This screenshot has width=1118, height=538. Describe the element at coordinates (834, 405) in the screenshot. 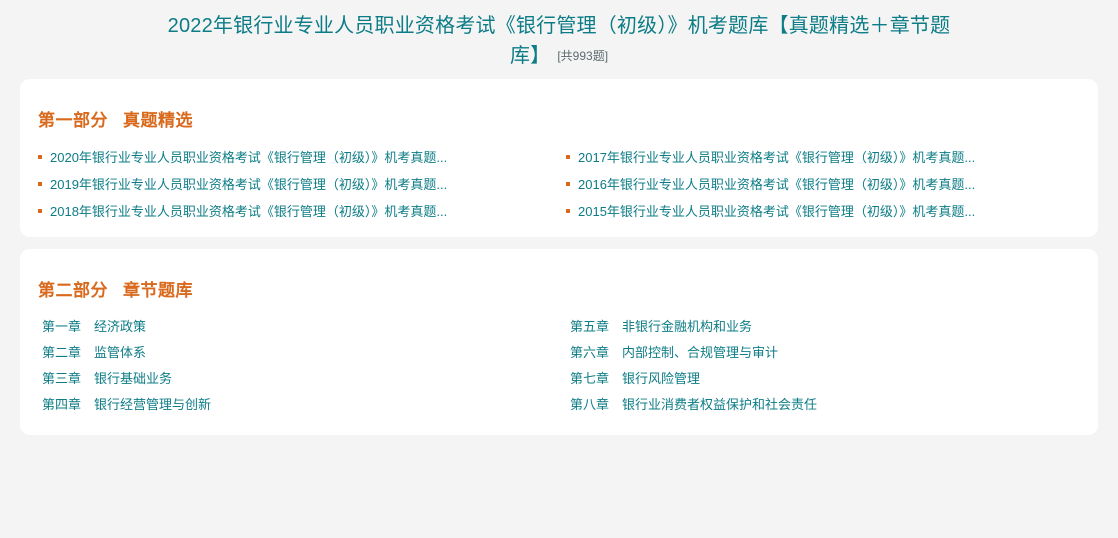

I see `list-item: 第八章 银行业消费者权益保护和社会责任` at that location.